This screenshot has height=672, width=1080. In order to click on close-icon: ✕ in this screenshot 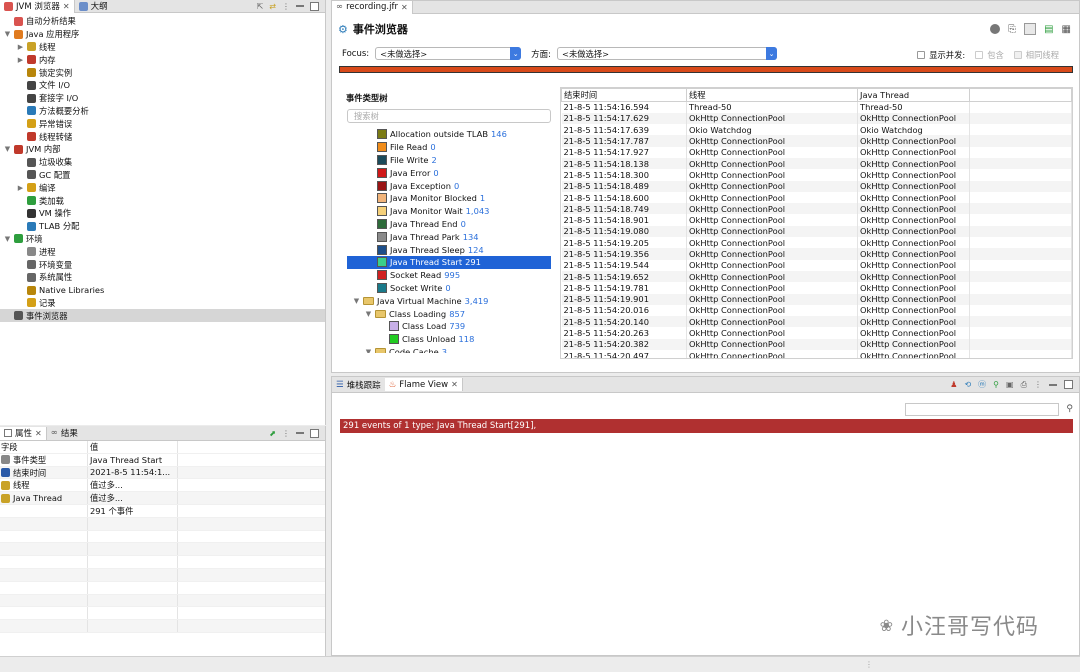, I will do `click(454, 384)`.